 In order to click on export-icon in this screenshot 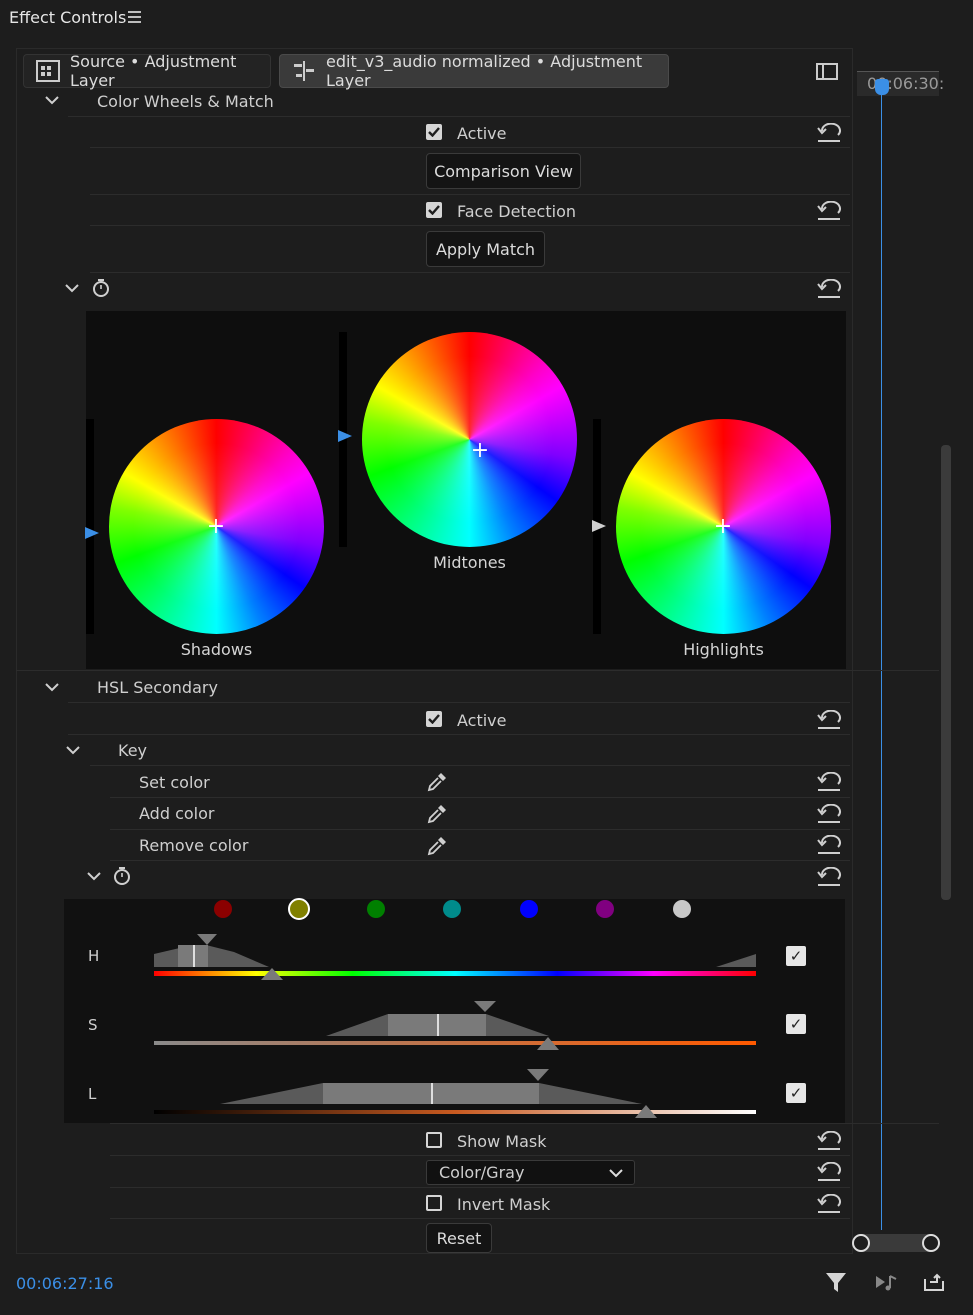, I will do `click(934, 1282)`.